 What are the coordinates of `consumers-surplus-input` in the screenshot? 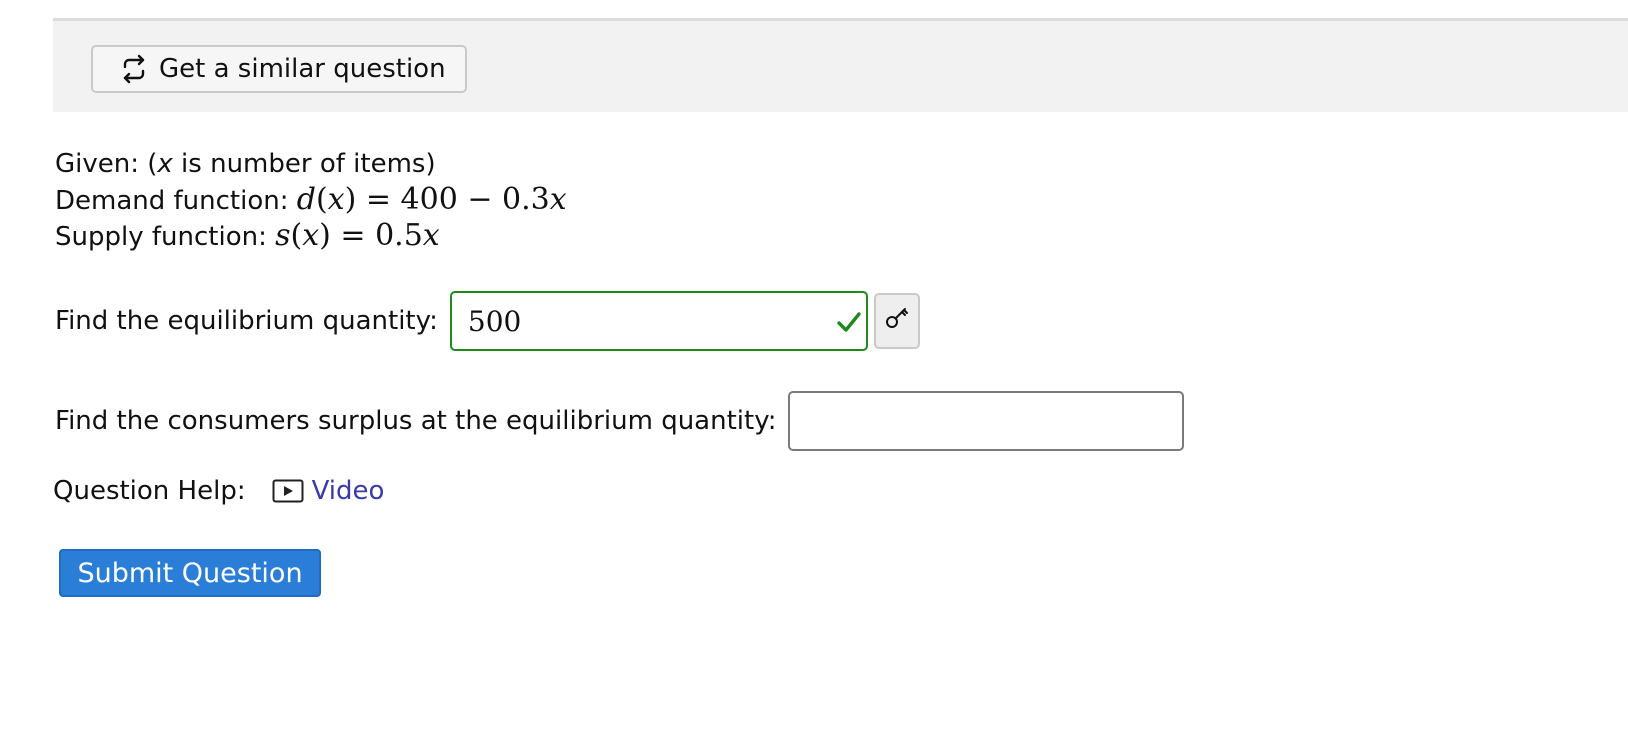 It's located at (986, 421).